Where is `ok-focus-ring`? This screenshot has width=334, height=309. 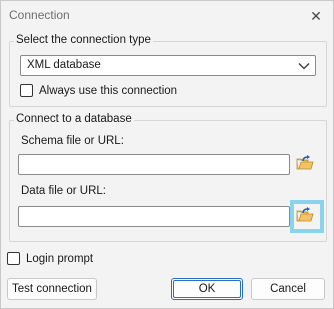
ok-focus-ring is located at coordinates (207, 289).